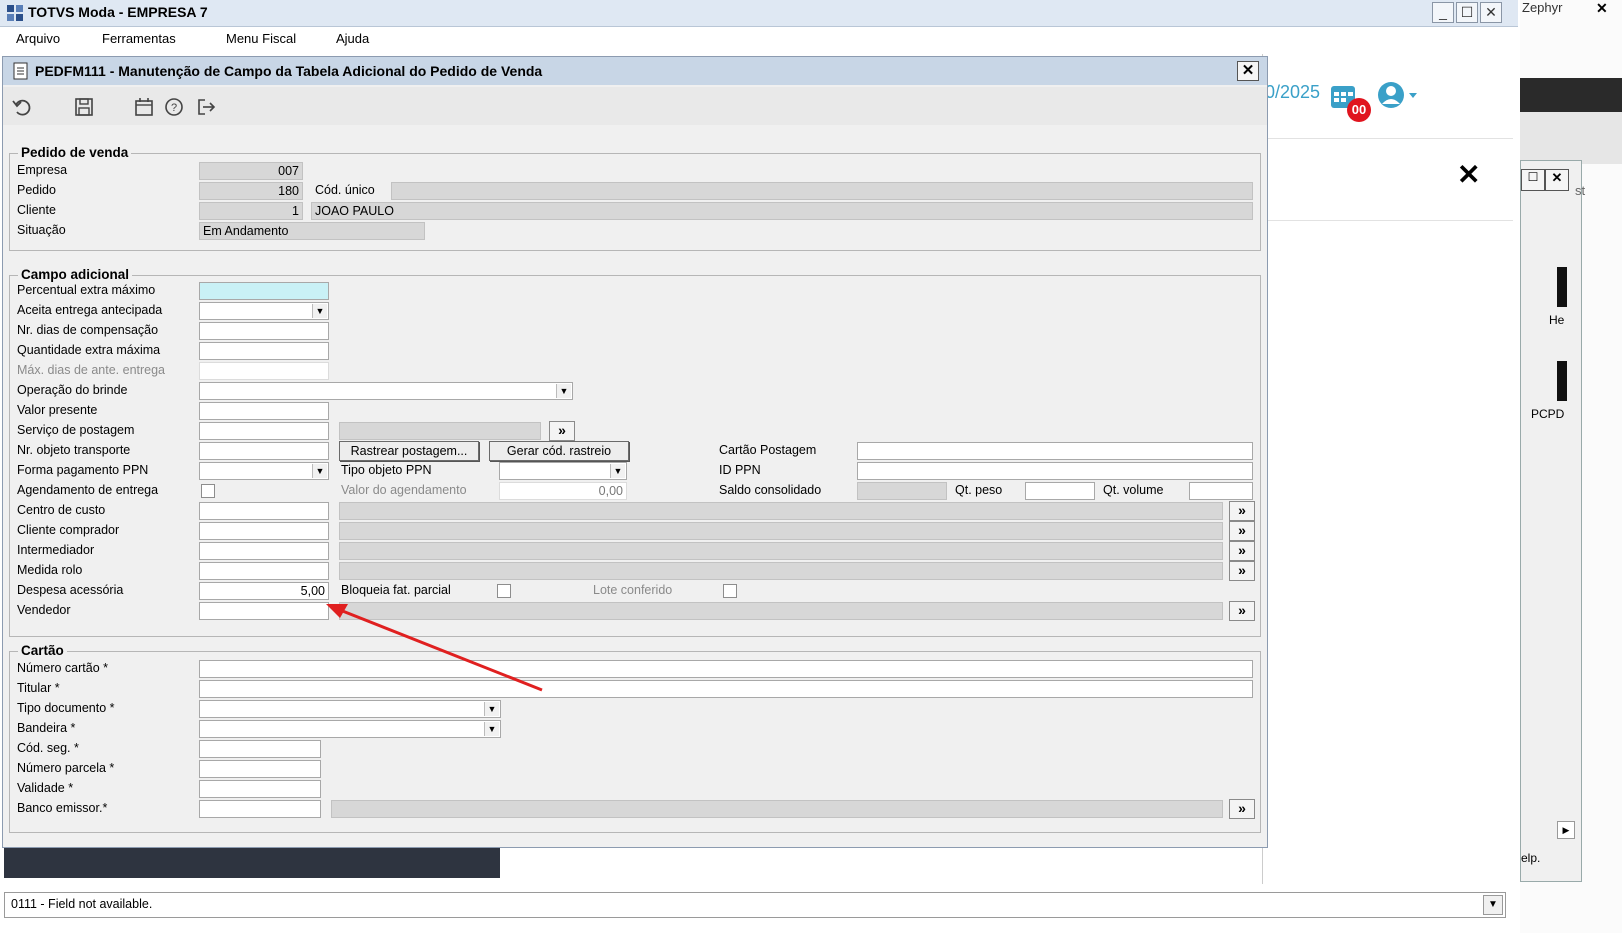 The image size is (1622, 933). I want to click on quantidade-extra-label: Quantidade extra máxima, so click(89, 350).